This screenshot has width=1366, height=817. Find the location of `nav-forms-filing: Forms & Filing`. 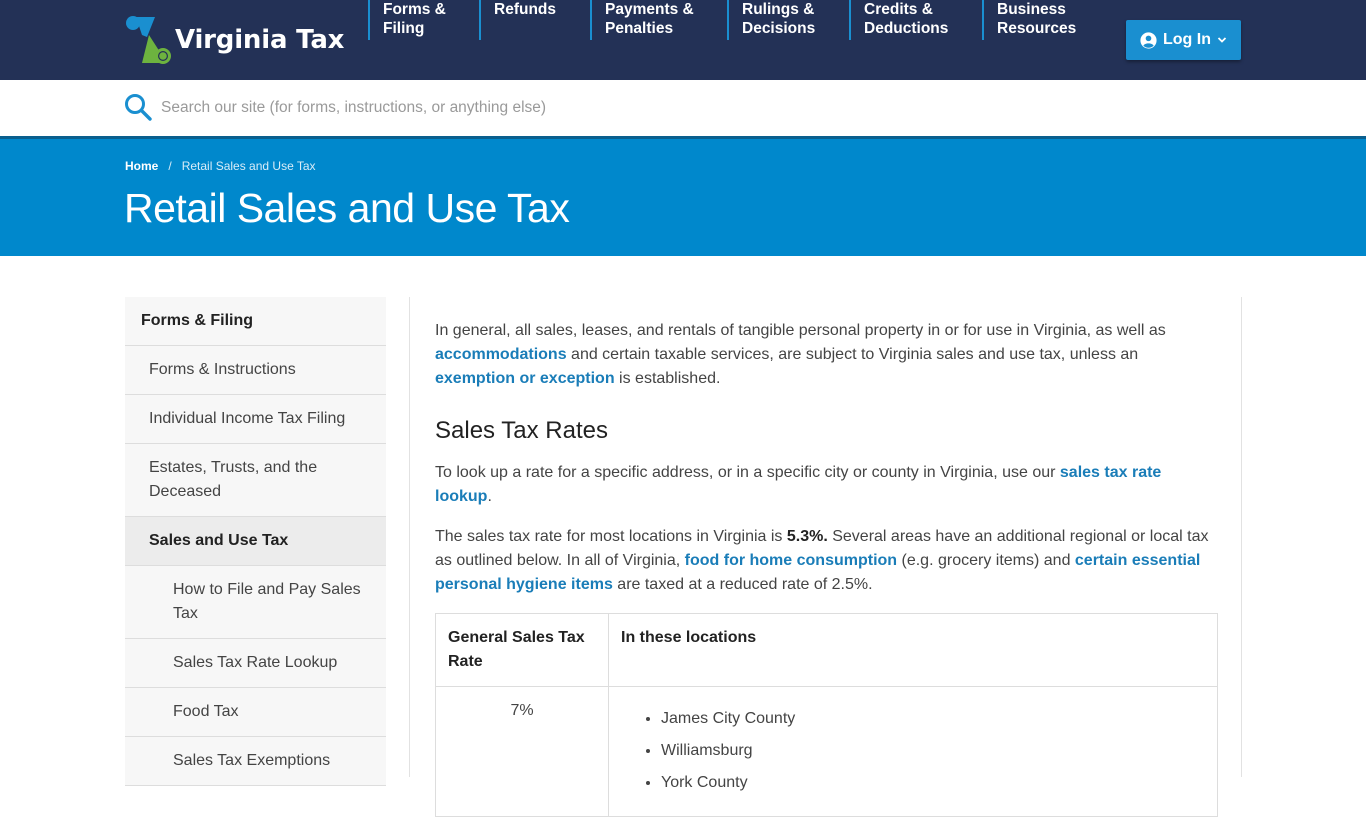

nav-forms-filing: Forms & Filing is located at coordinates (407, 20).